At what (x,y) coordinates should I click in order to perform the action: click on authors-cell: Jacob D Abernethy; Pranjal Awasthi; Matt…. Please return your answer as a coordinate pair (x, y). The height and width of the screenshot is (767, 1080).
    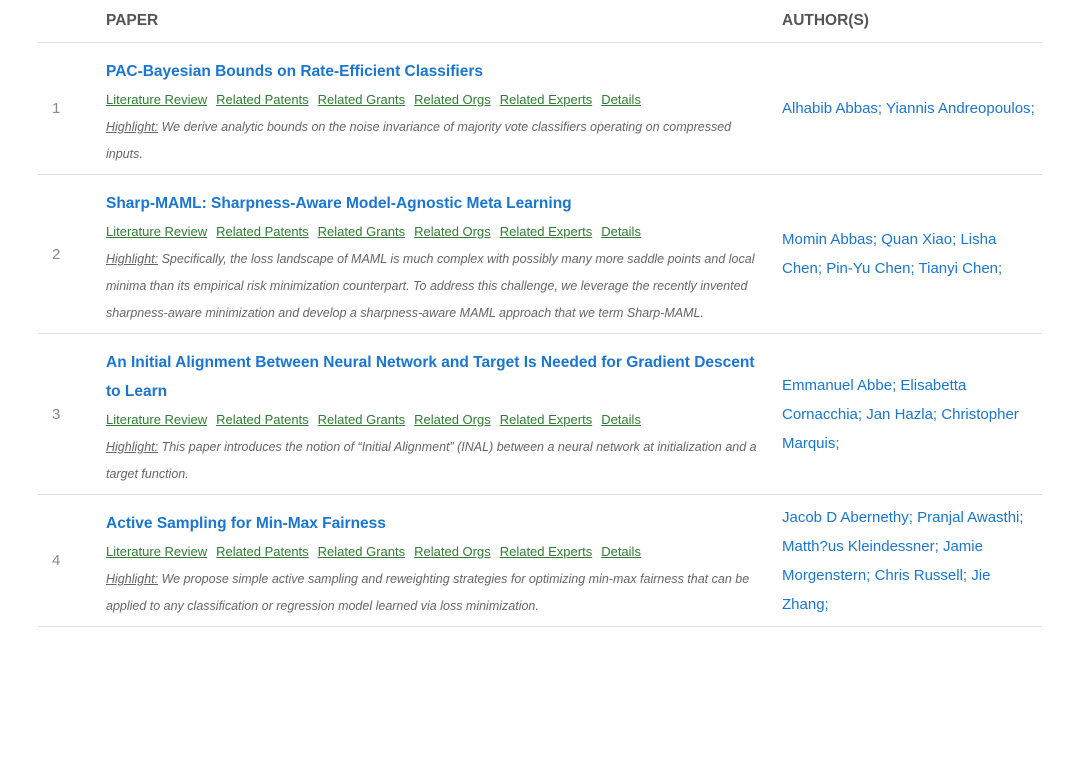
    Looking at the image, I should click on (912, 560).